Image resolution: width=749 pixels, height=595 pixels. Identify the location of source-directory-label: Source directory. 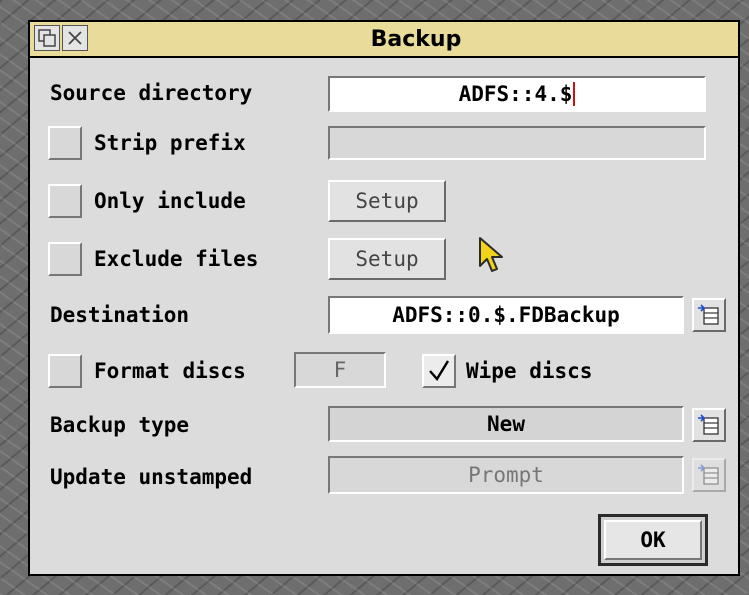
(151, 93).